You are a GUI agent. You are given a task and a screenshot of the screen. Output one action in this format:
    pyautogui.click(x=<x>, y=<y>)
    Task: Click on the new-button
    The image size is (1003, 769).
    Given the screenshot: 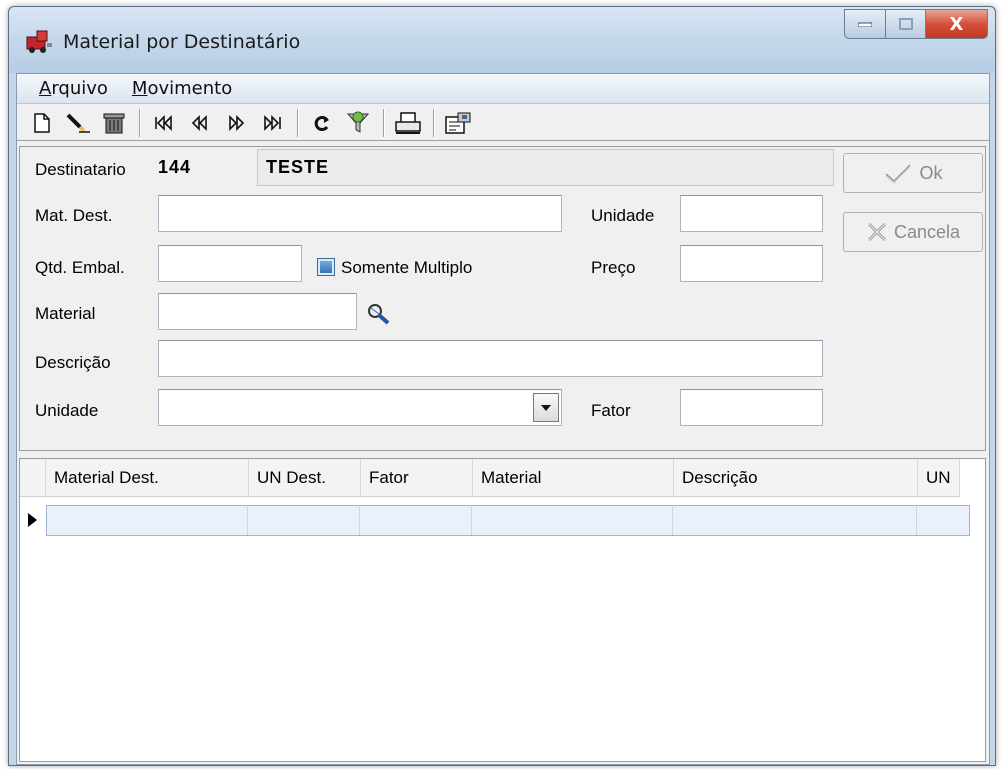 What is the action you would take?
    pyautogui.click(x=42, y=123)
    